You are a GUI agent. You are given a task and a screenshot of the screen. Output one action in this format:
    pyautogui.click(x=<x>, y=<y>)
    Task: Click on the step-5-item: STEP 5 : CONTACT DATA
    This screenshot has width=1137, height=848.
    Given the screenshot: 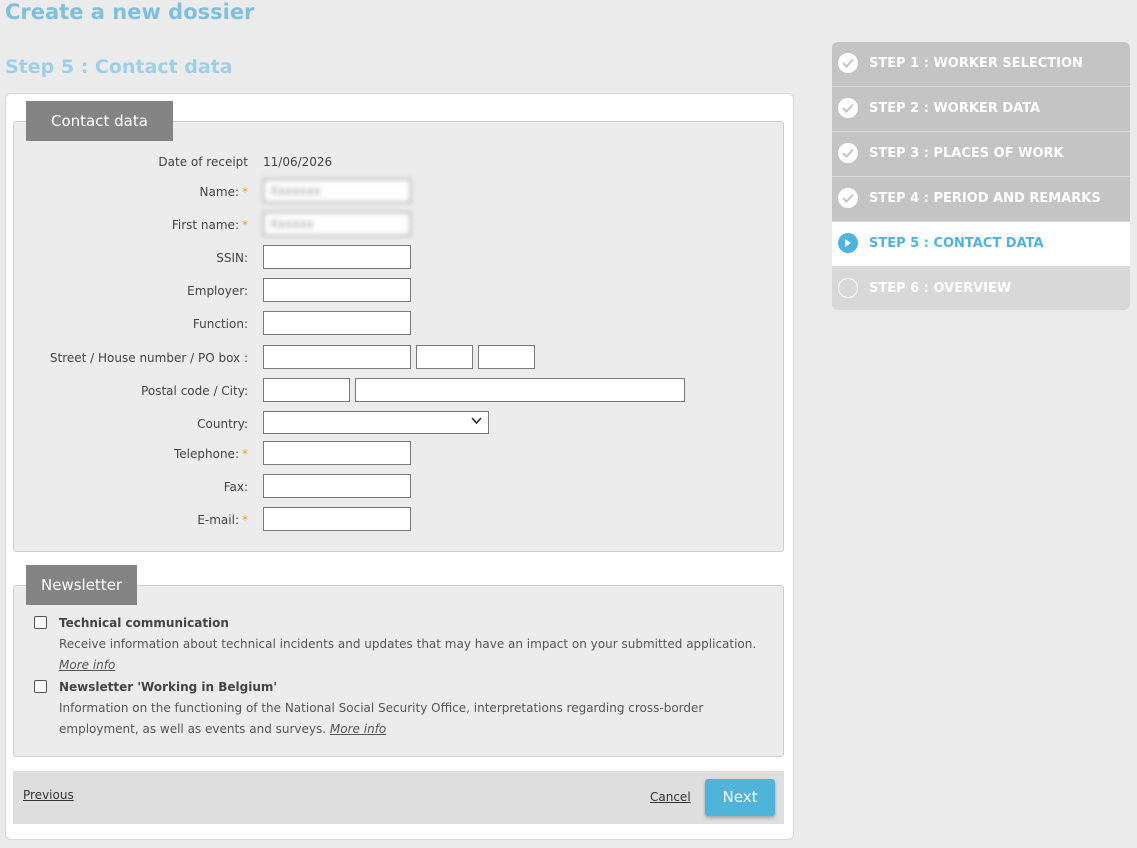 What is the action you would take?
    pyautogui.click(x=981, y=244)
    